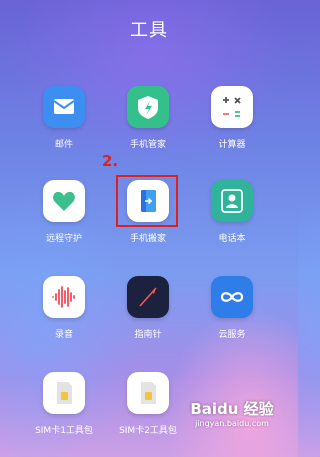 The width and height of the screenshot is (320, 457). I want to click on app-label: 手机管家, so click(147, 145).